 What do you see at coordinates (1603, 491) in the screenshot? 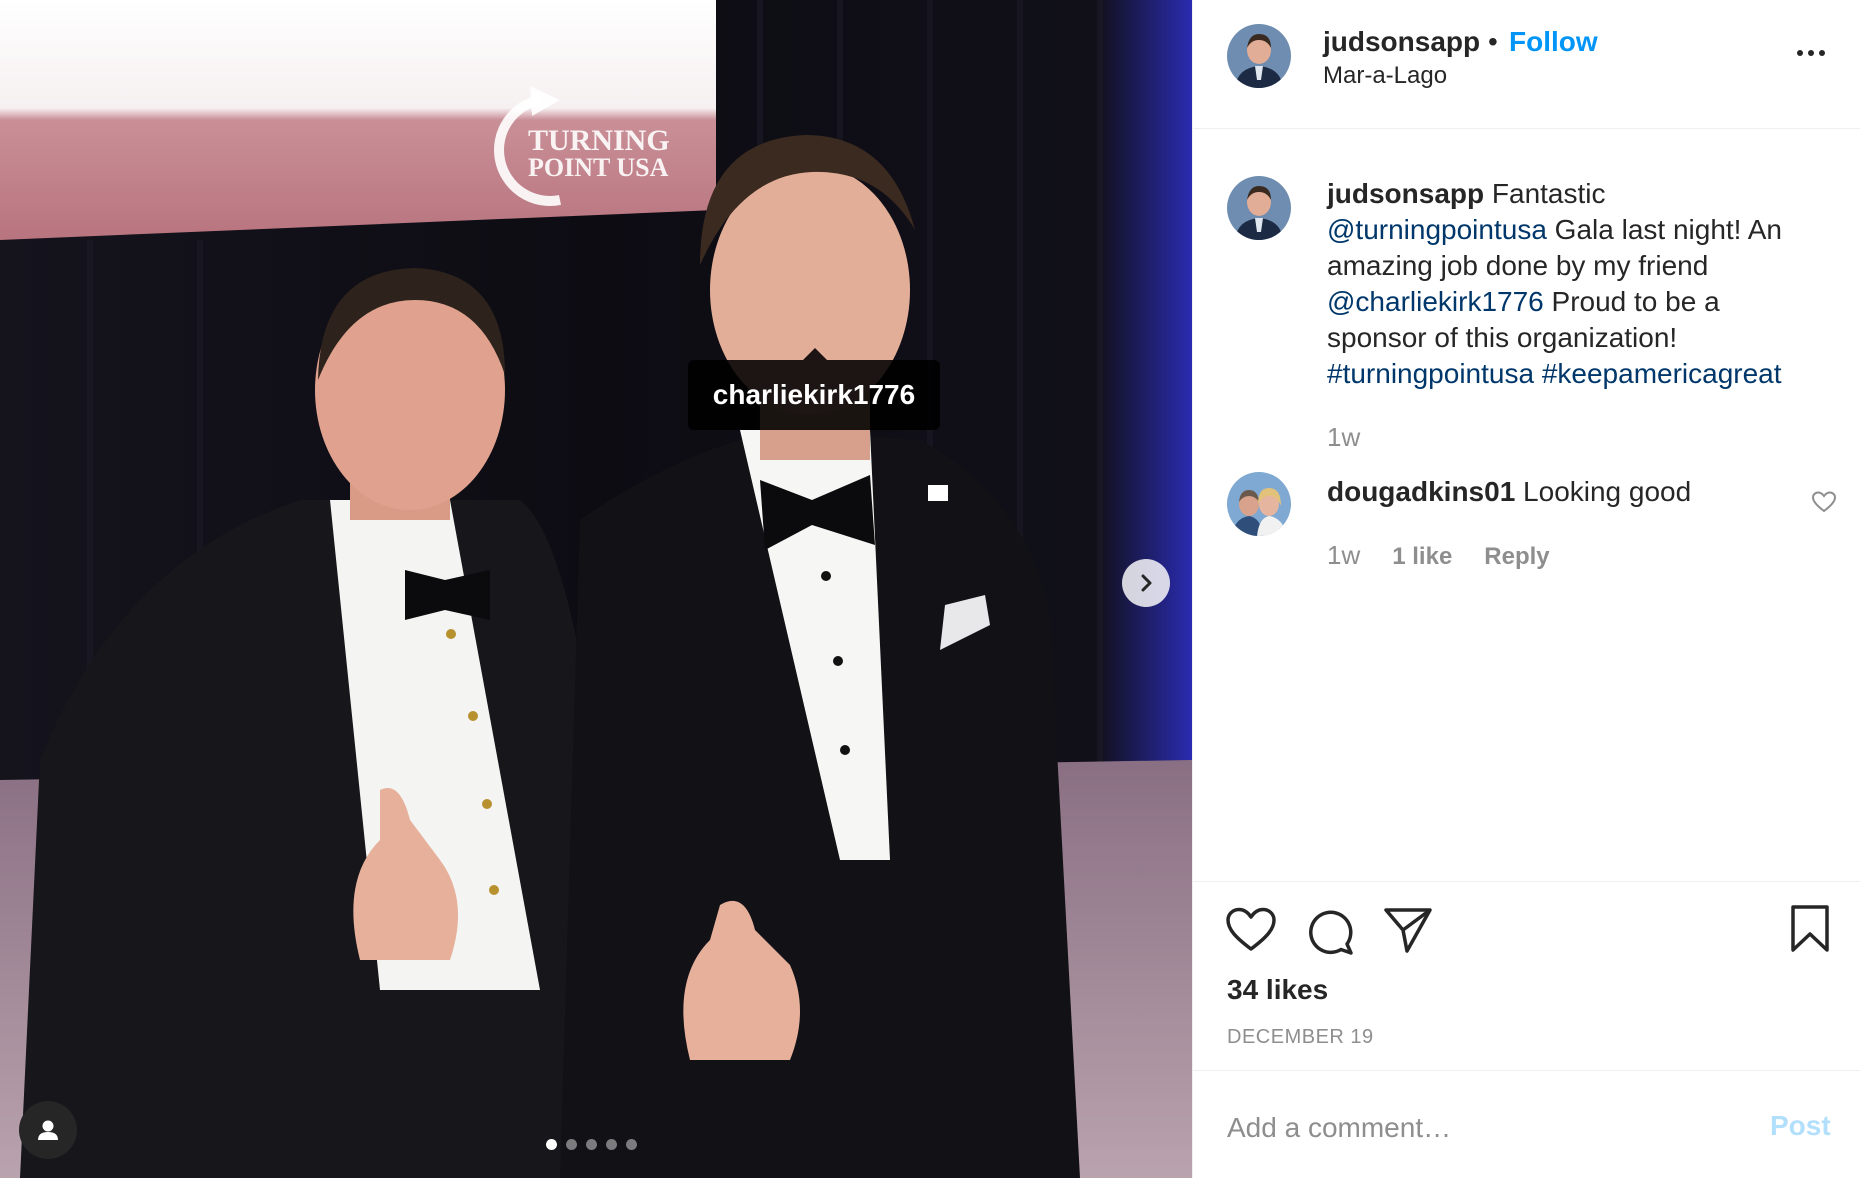
I see `comment-text: Looking good` at bounding box center [1603, 491].